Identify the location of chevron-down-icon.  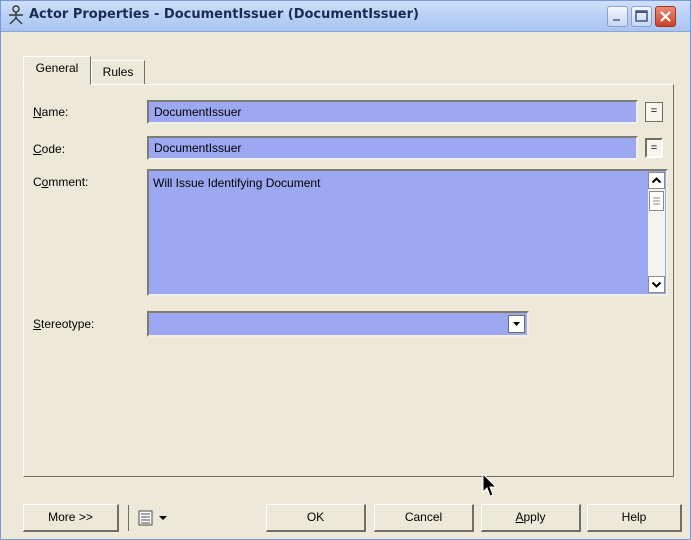
(656, 284).